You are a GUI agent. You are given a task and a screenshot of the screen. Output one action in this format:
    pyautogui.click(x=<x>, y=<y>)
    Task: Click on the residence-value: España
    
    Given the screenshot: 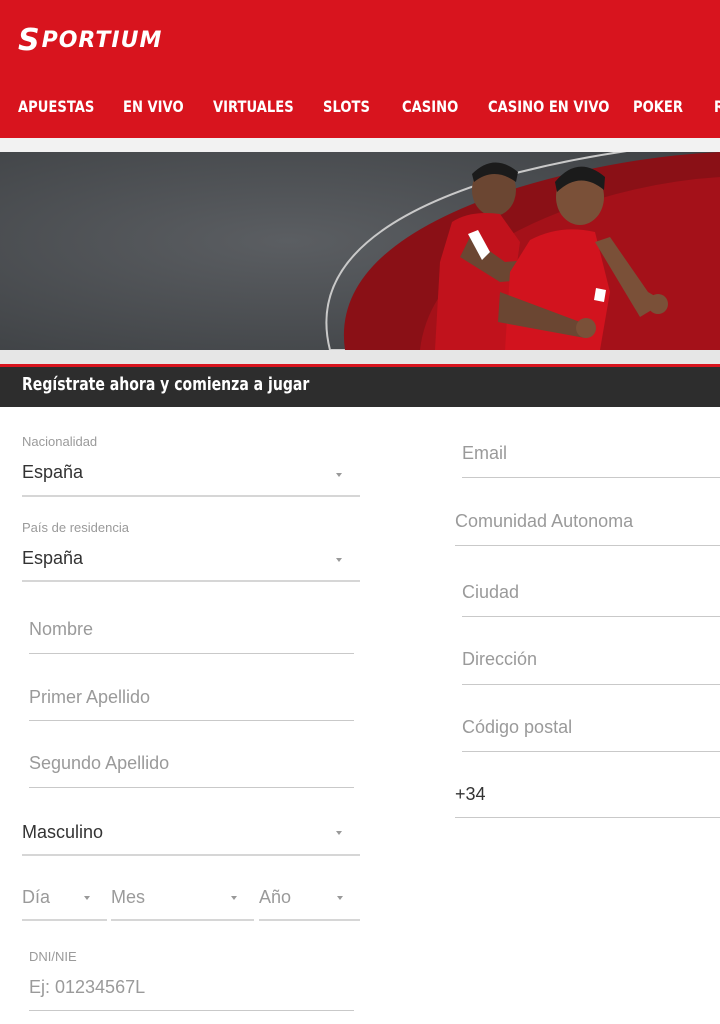 What is the action you would take?
    pyautogui.click(x=53, y=558)
    